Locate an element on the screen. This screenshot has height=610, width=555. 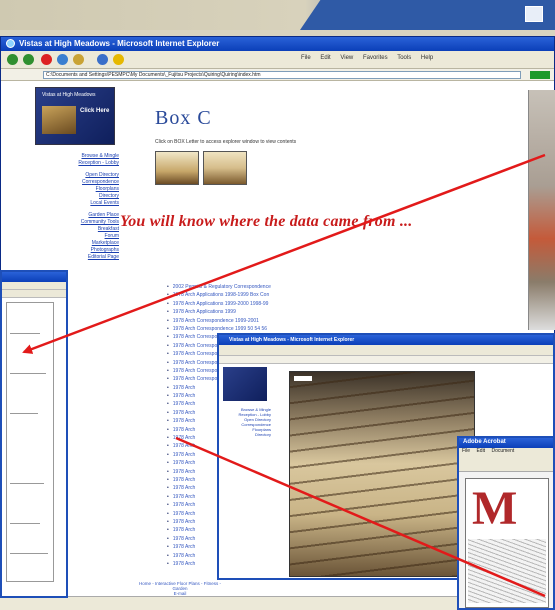
nav-link: Community Tools is located at coordinates (75, 222).